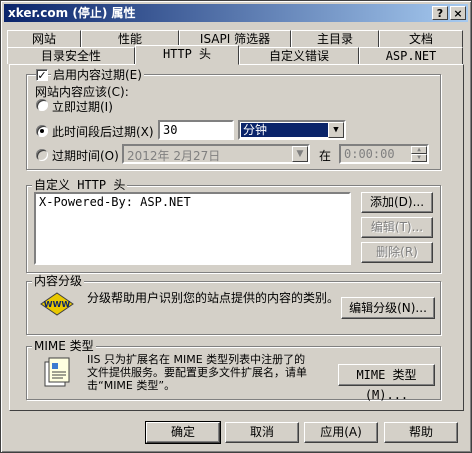 The image size is (472, 453). What do you see at coordinates (236, 13) in the screenshot?
I see `title-bar: xker.com (停止) 属性 ? ×` at bounding box center [236, 13].